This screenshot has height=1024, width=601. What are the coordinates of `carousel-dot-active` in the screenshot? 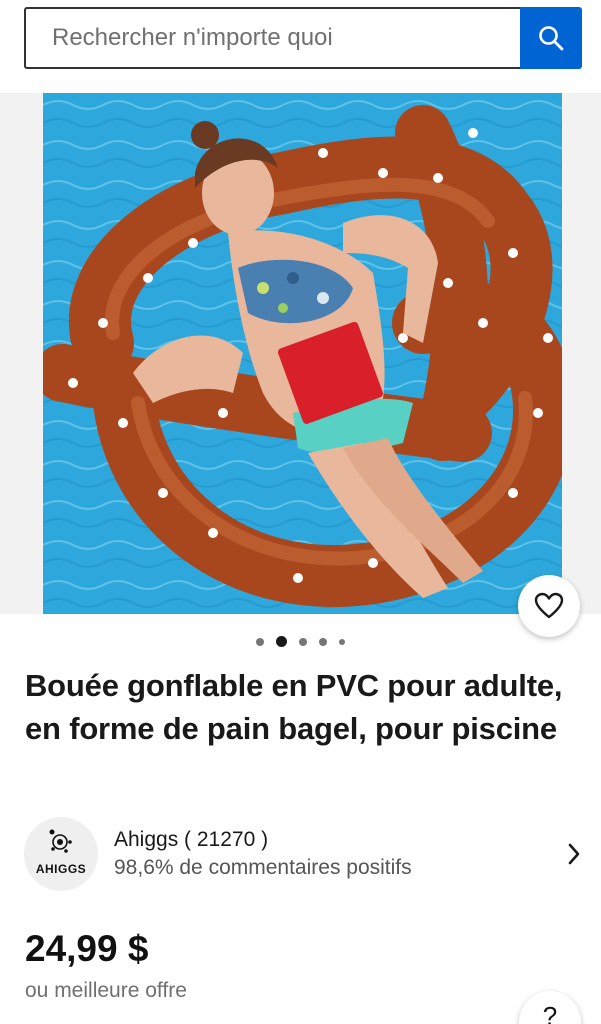 It's located at (281, 641).